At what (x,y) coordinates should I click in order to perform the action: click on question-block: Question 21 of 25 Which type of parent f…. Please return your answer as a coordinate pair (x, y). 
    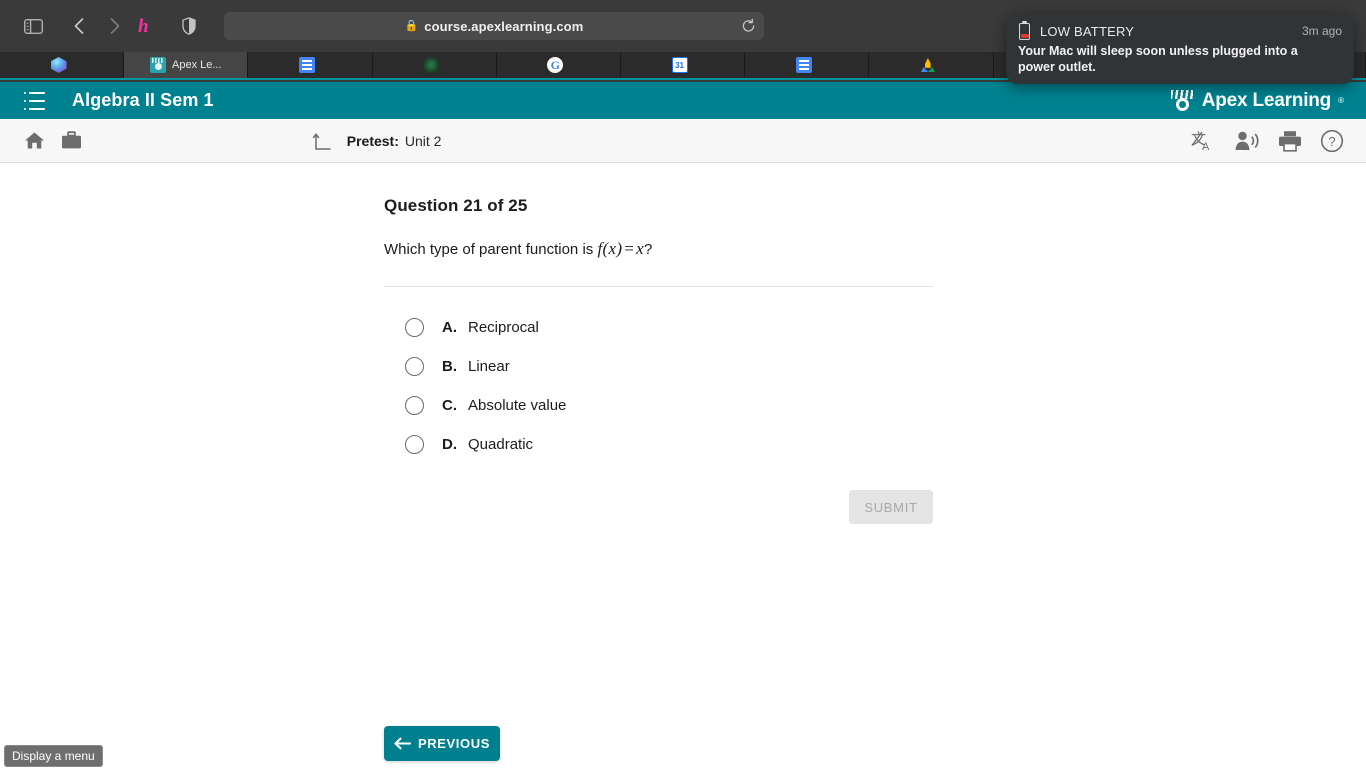
    Looking at the image, I should click on (659, 228).